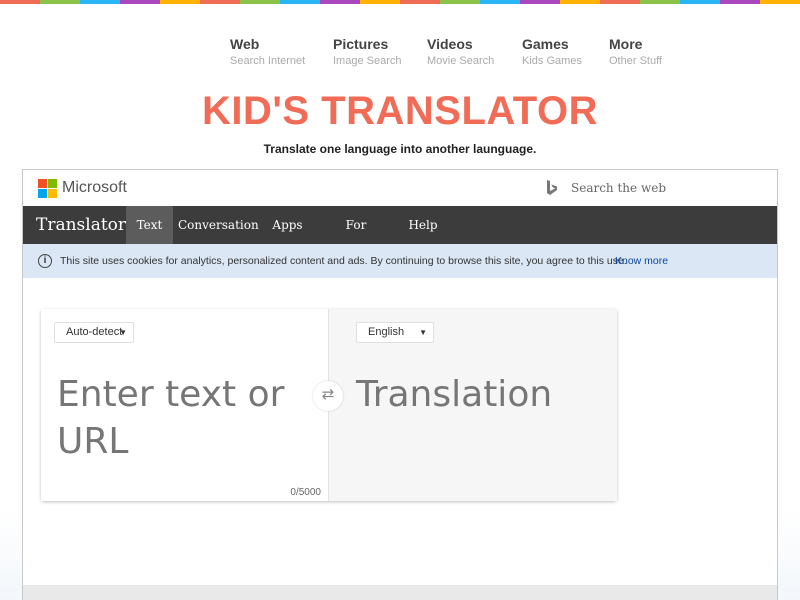  I want to click on nav-item-games: Games Kids Games, so click(552, 52).